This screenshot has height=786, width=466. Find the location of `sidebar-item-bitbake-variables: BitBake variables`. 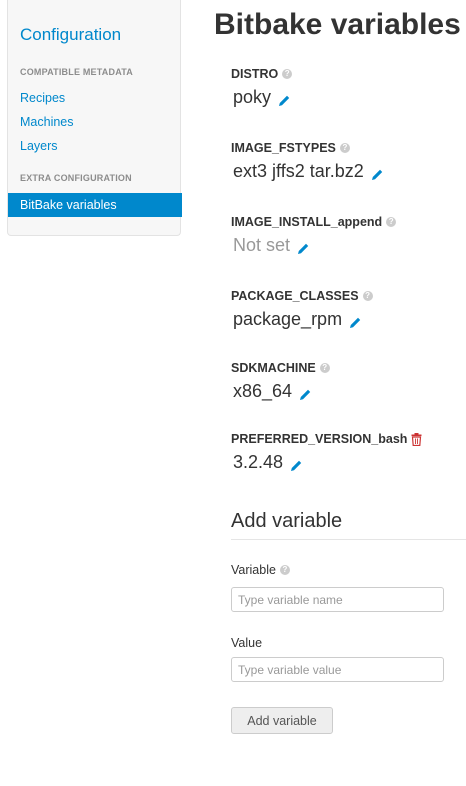

sidebar-item-bitbake-variables: BitBake variables is located at coordinates (95, 205).